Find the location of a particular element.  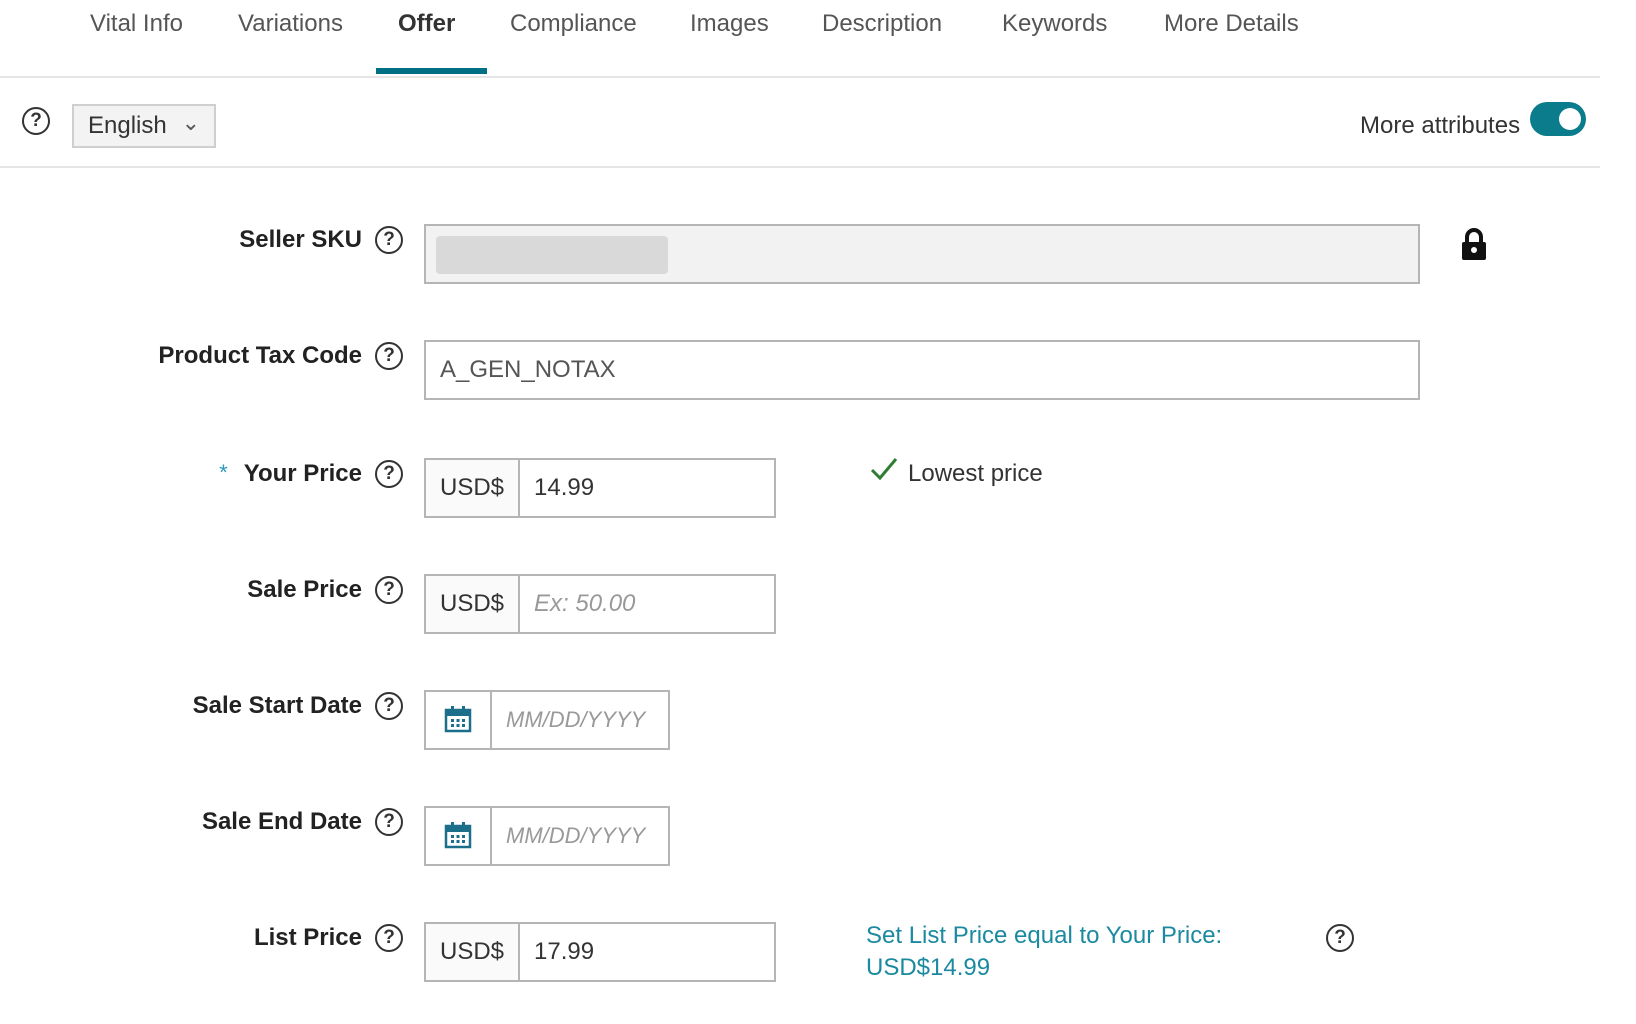

your-price-field: USD$ 14.99 is located at coordinates (600, 488).